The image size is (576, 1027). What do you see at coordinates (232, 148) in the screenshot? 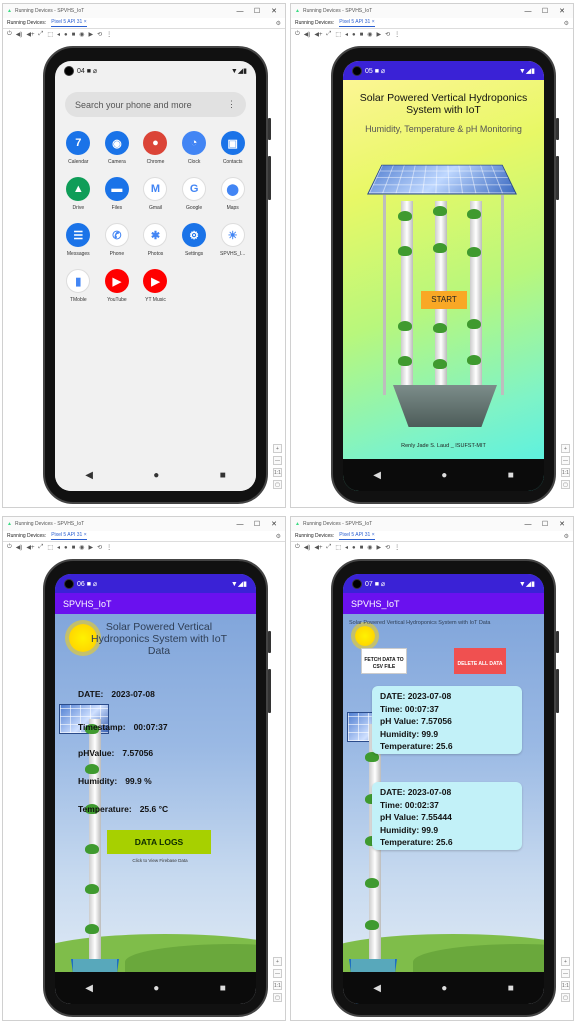
I see `app-contacts: ▣ Contacts` at bounding box center [232, 148].